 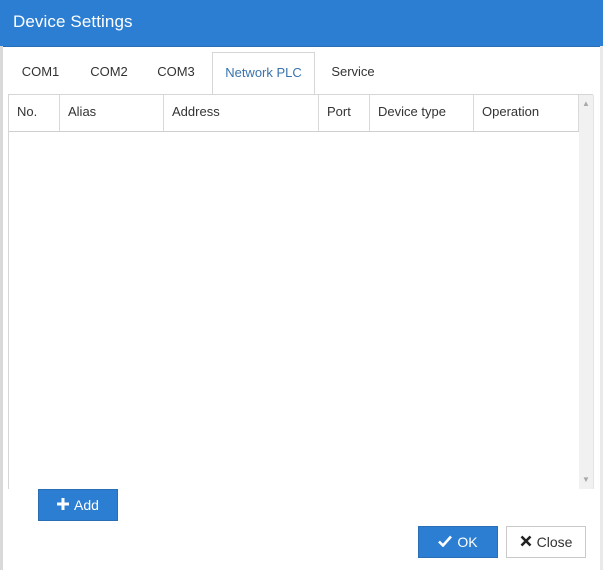 What do you see at coordinates (554, 542) in the screenshot?
I see `close-button-label: Close` at bounding box center [554, 542].